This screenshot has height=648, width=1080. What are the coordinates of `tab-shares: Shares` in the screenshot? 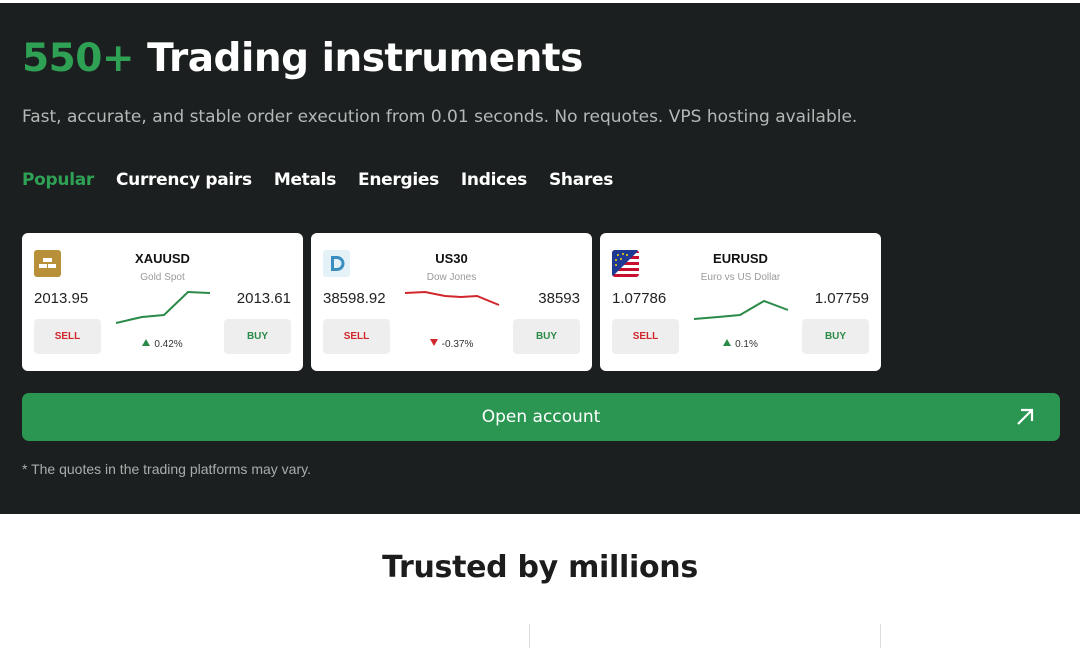 It's located at (581, 180).